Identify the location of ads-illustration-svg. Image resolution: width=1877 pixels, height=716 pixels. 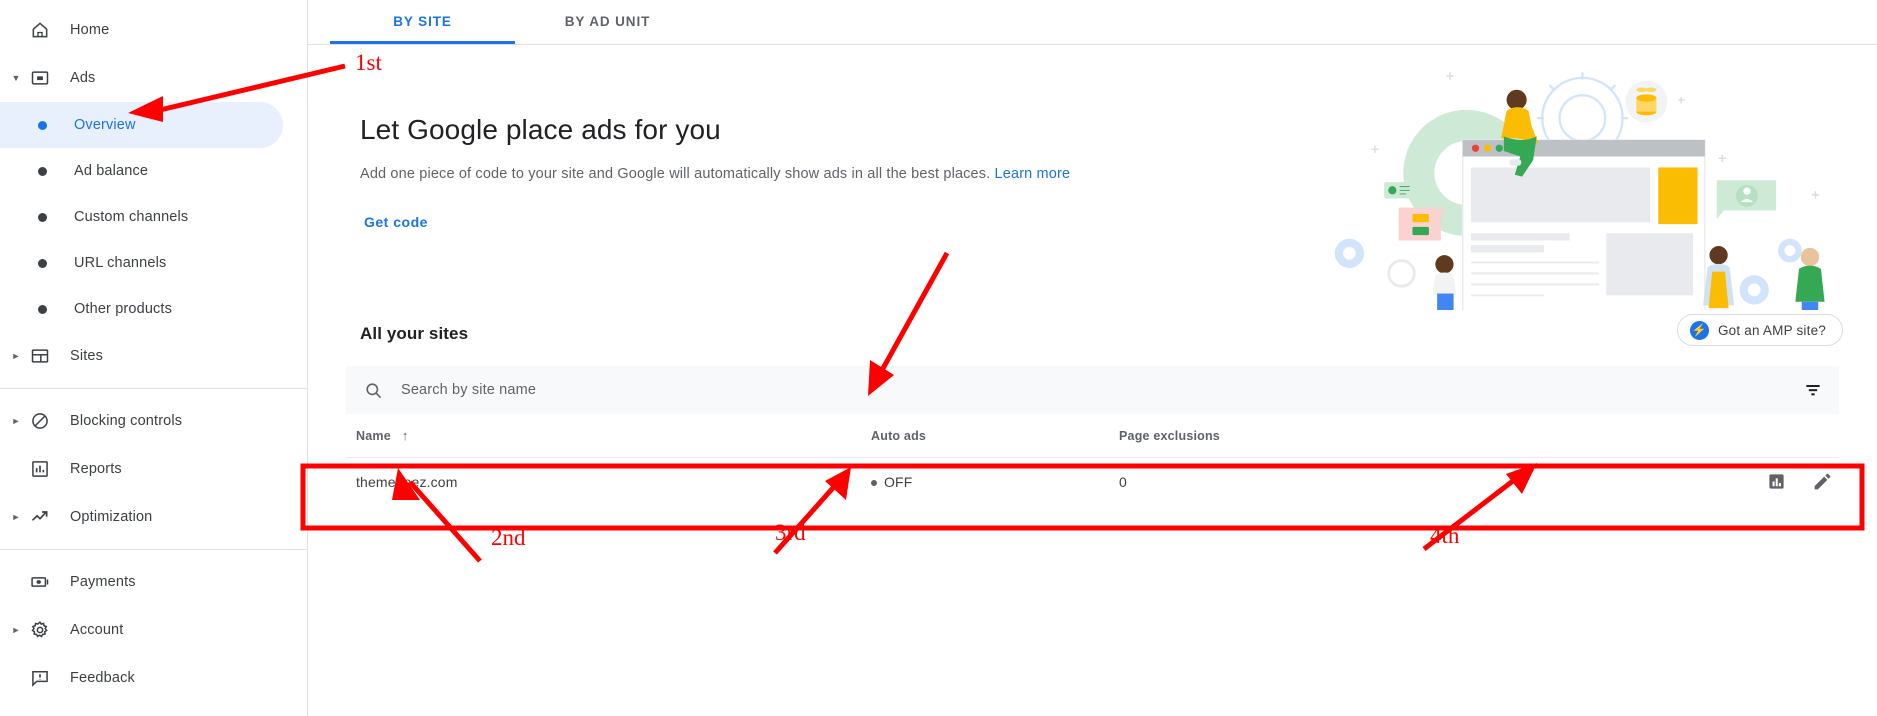
(1579, 202).